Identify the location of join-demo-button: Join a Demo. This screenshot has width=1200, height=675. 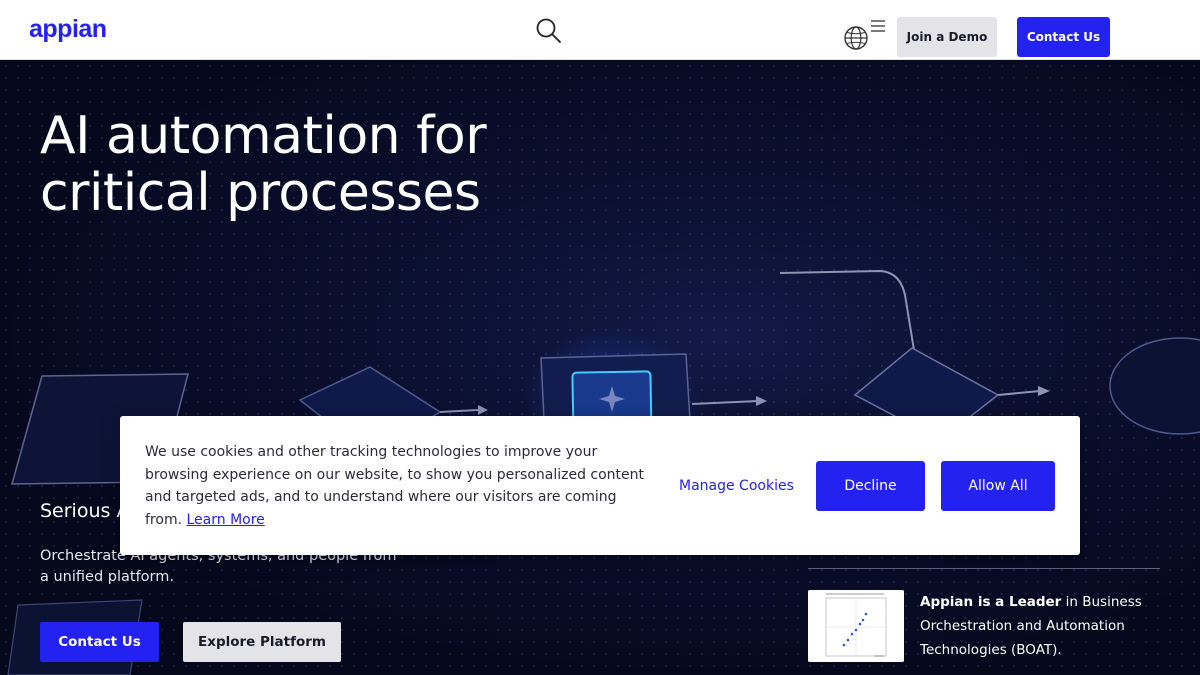
(947, 37).